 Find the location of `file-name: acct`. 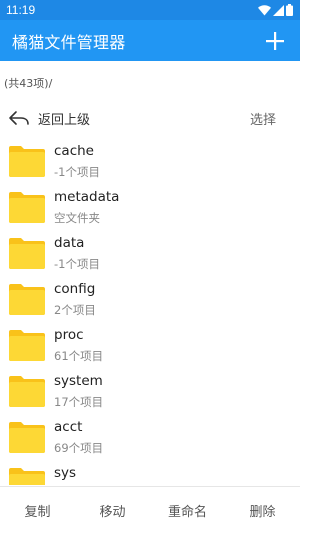

file-name: acct is located at coordinates (68, 427).